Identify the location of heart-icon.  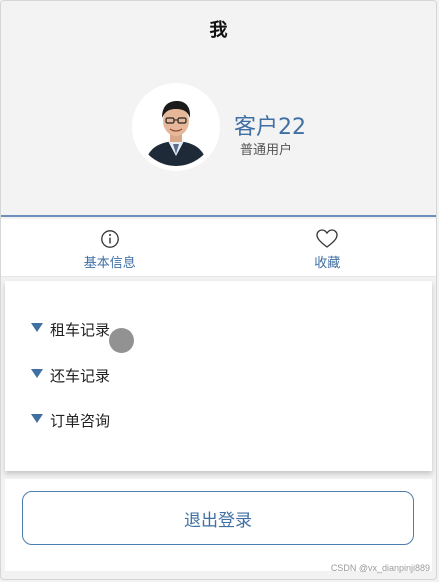
(327, 238).